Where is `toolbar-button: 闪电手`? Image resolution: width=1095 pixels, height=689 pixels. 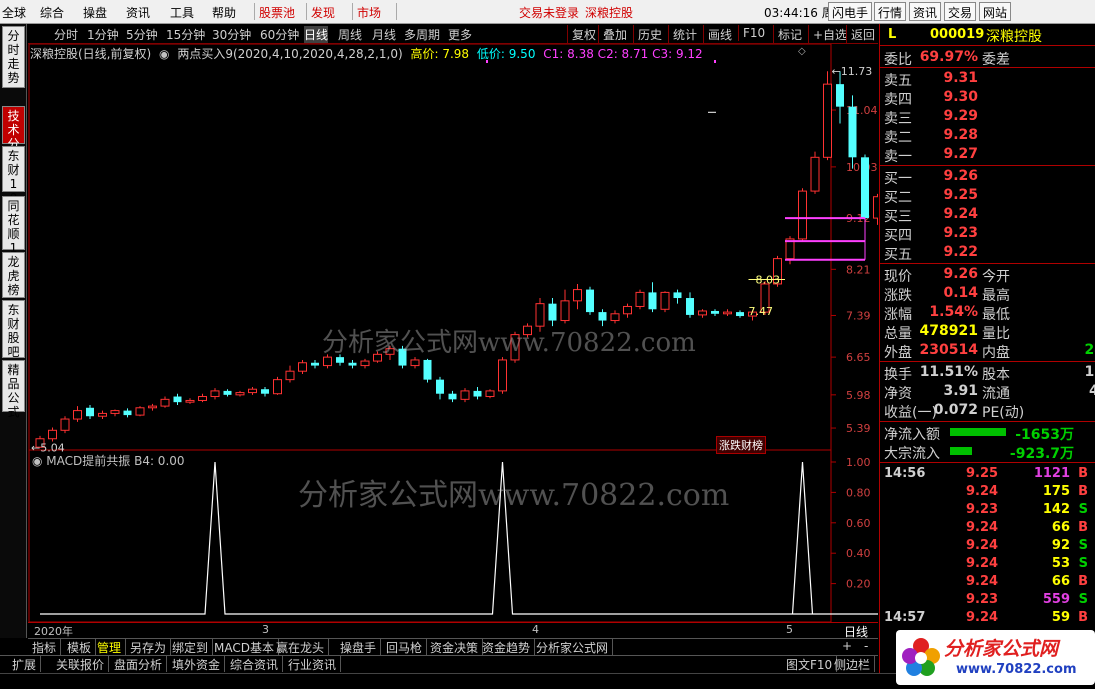 toolbar-button: 闪电手 is located at coordinates (850, 11).